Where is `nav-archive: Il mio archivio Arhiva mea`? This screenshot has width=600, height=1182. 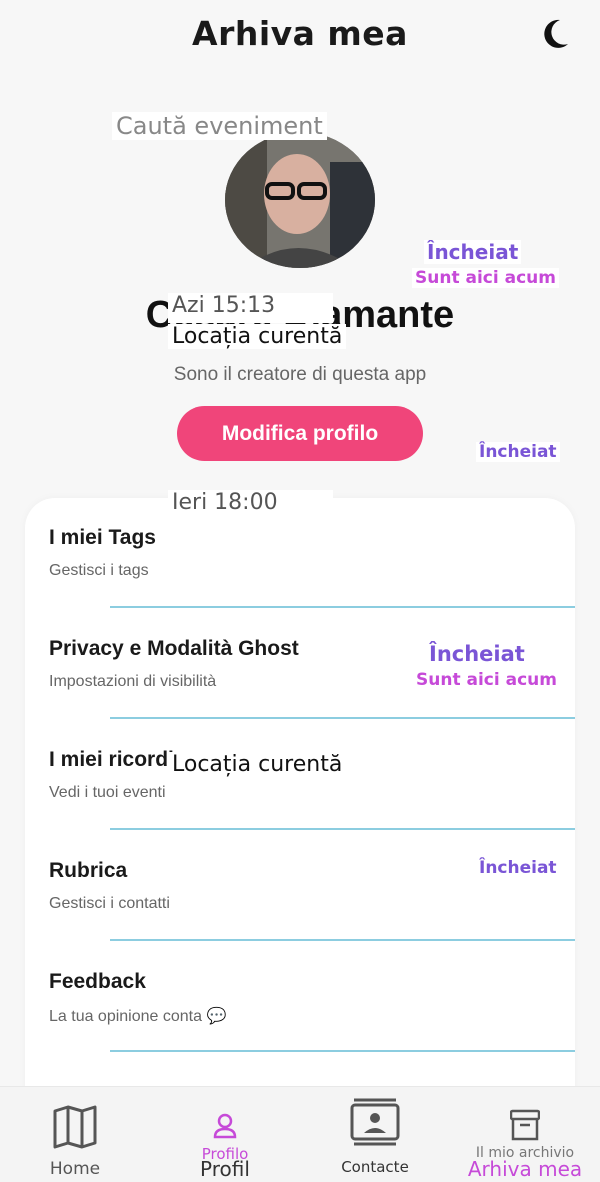
nav-archive: Il mio archivio Arhiva mea is located at coordinates (525, 1134).